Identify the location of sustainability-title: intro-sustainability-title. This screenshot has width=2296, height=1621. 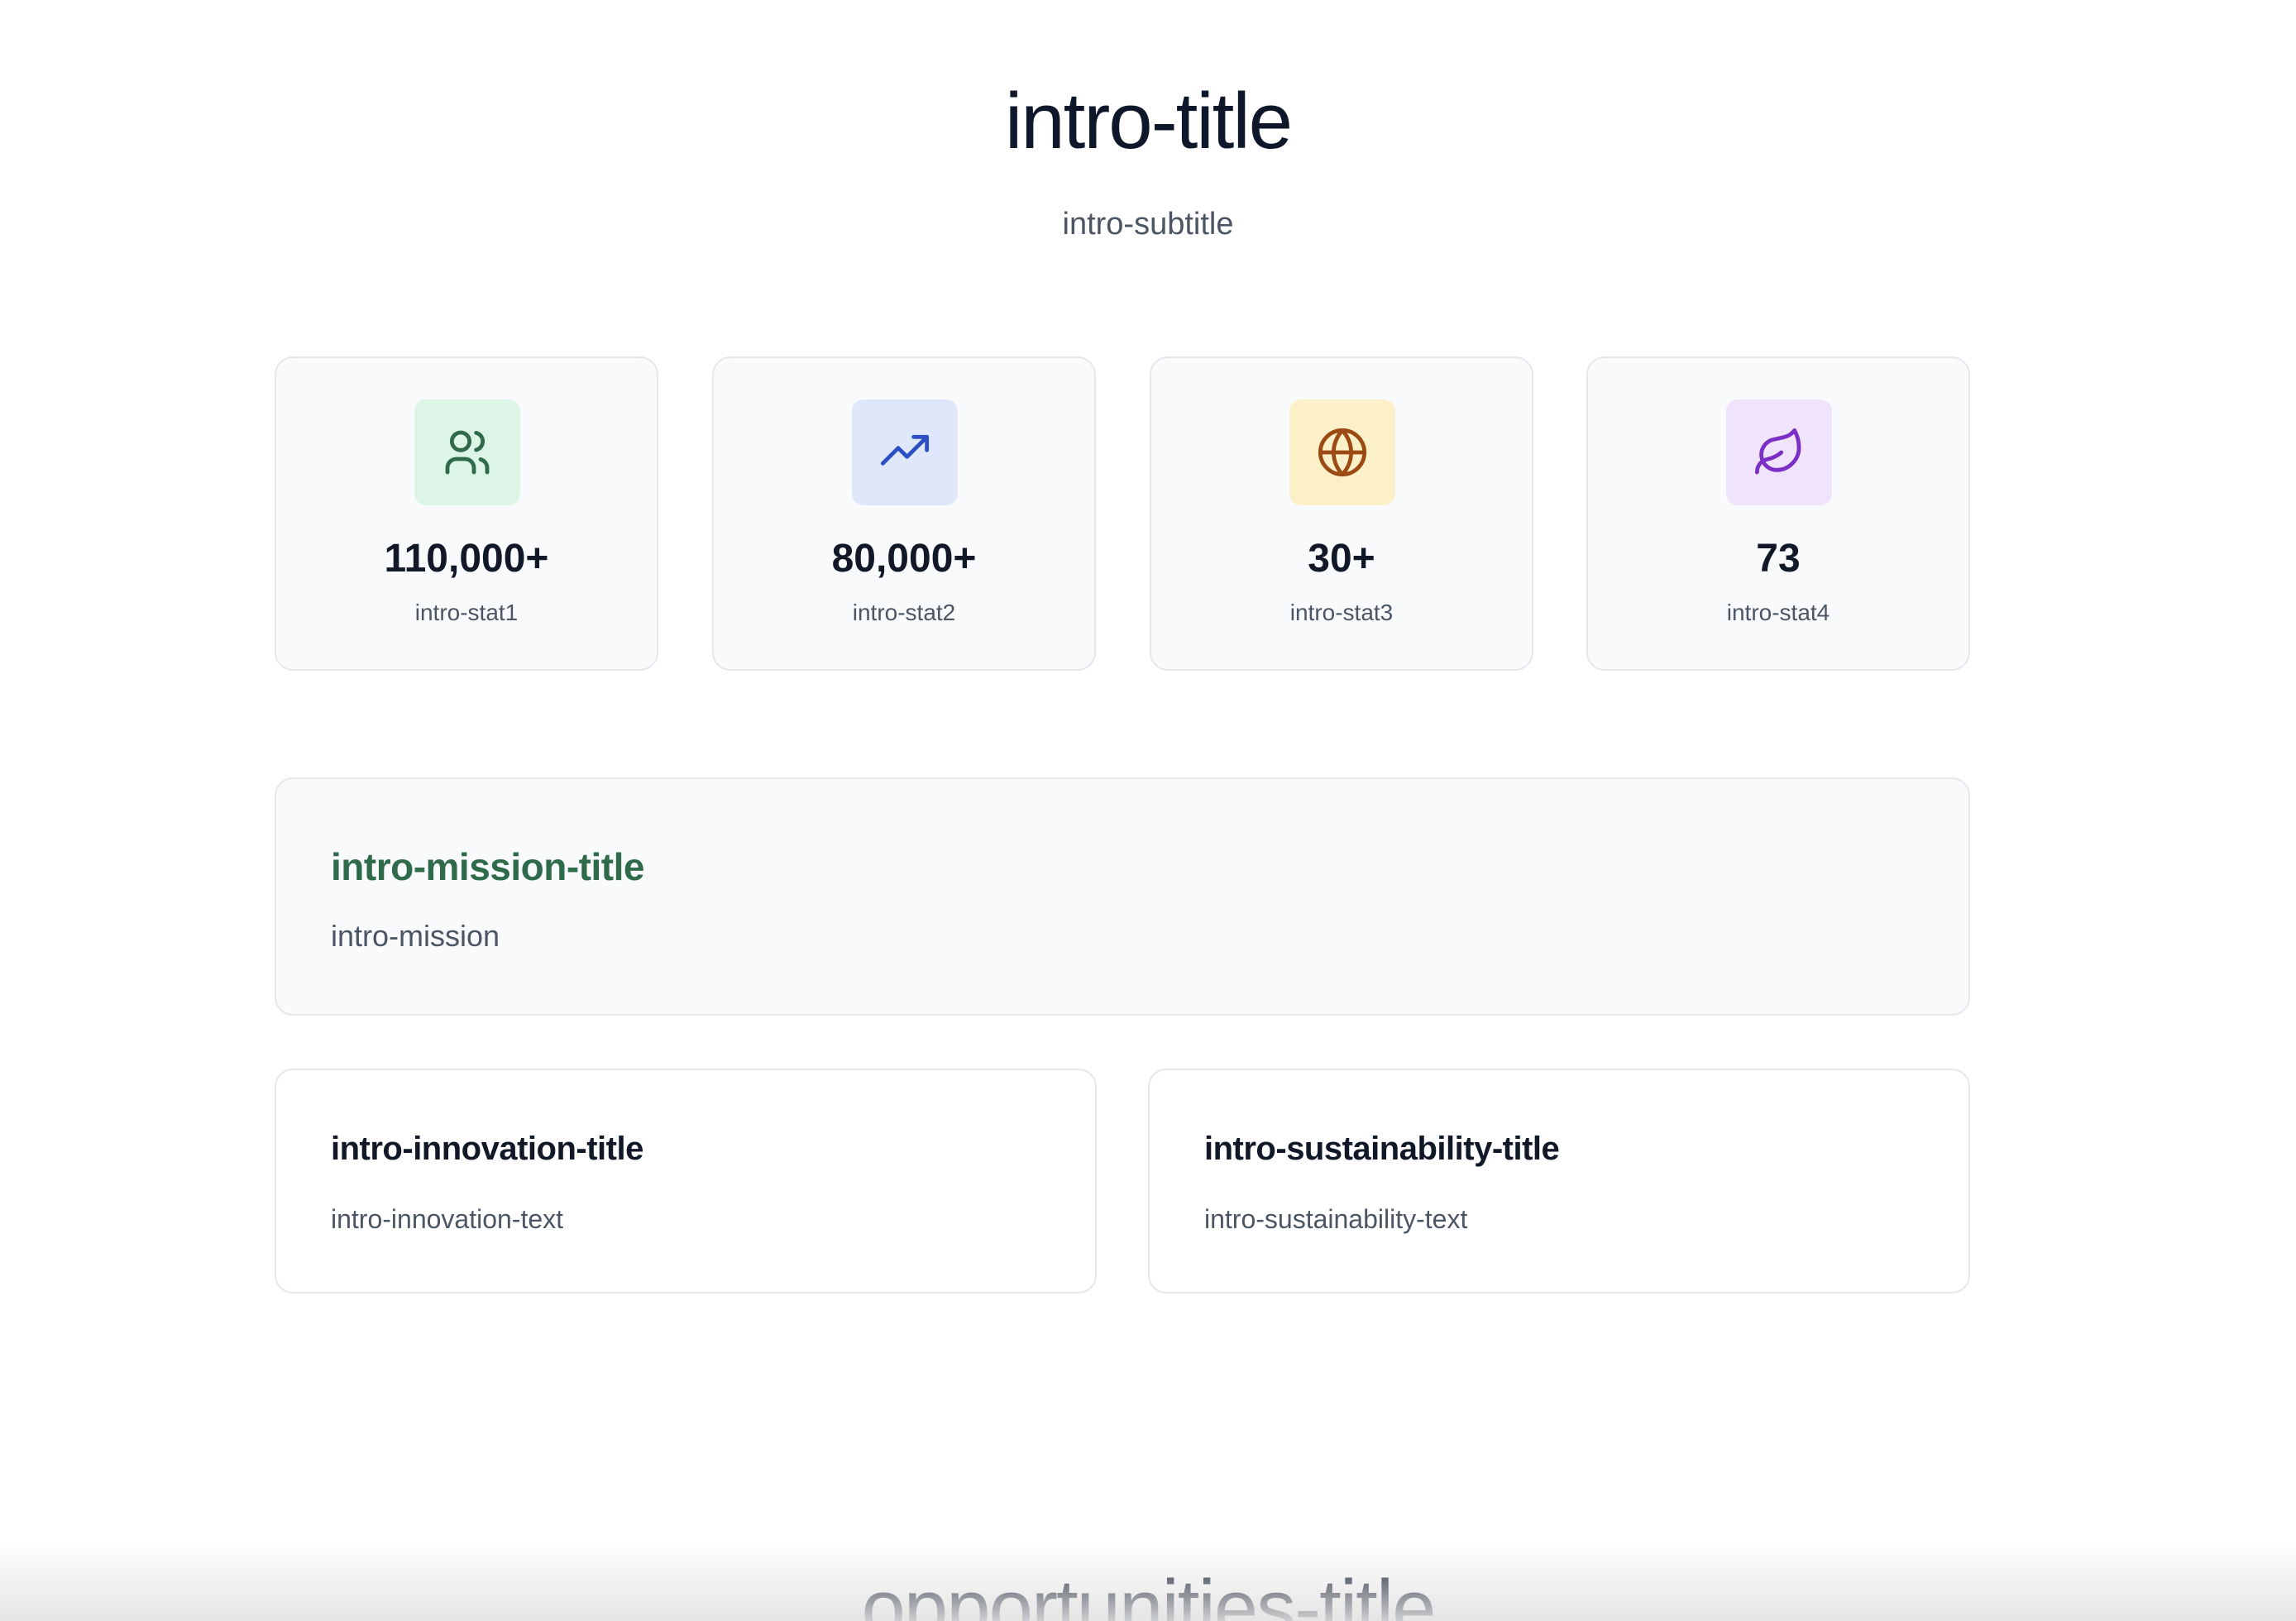
(1382, 1149).